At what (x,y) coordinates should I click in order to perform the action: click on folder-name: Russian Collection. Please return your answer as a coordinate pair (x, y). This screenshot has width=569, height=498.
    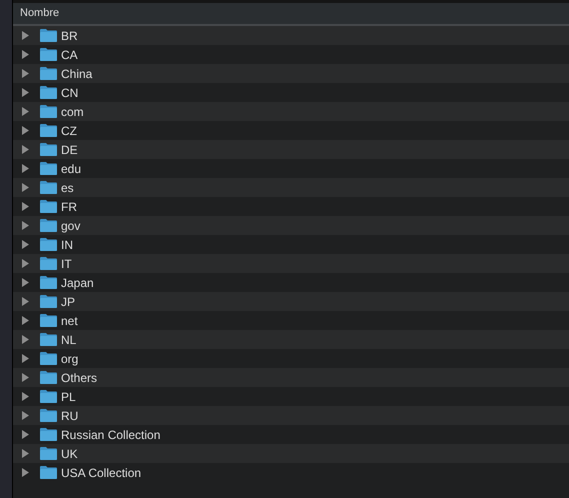
    Looking at the image, I should click on (110, 435).